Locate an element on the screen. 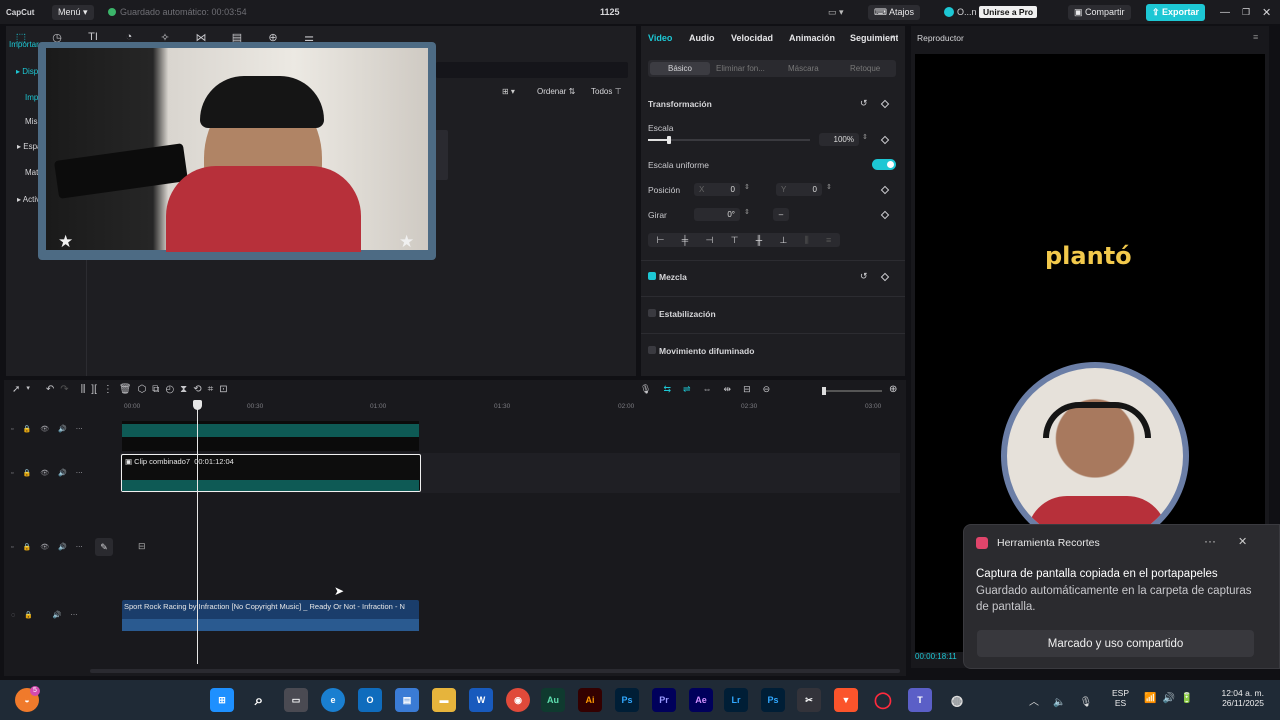 The height and width of the screenshot is (720, 1280). motion-blur-section: Movimiento difuminado is located at coordinates (701, 351).